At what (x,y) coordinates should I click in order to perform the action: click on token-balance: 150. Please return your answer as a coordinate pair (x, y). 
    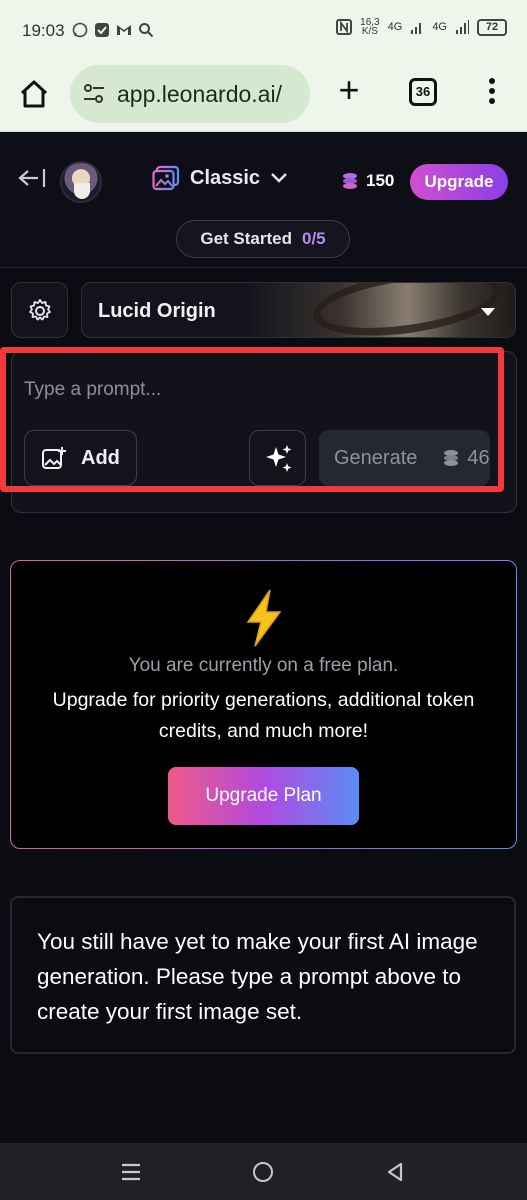
    Looking at the image, I should click on (367, 181).